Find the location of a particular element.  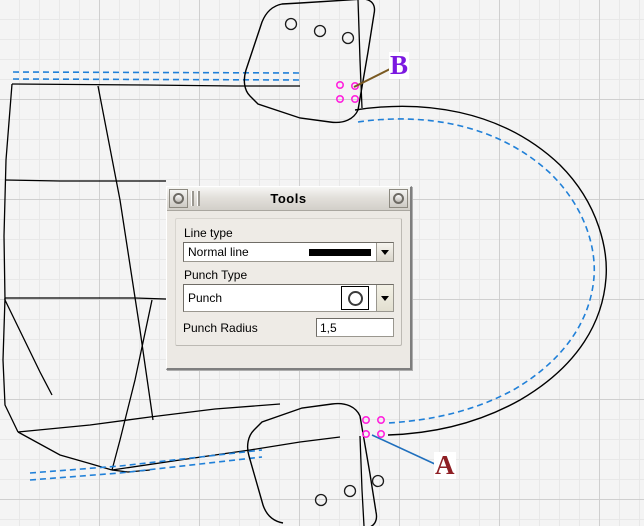

dialog-title: Tools is located at coordinates (288, 198).